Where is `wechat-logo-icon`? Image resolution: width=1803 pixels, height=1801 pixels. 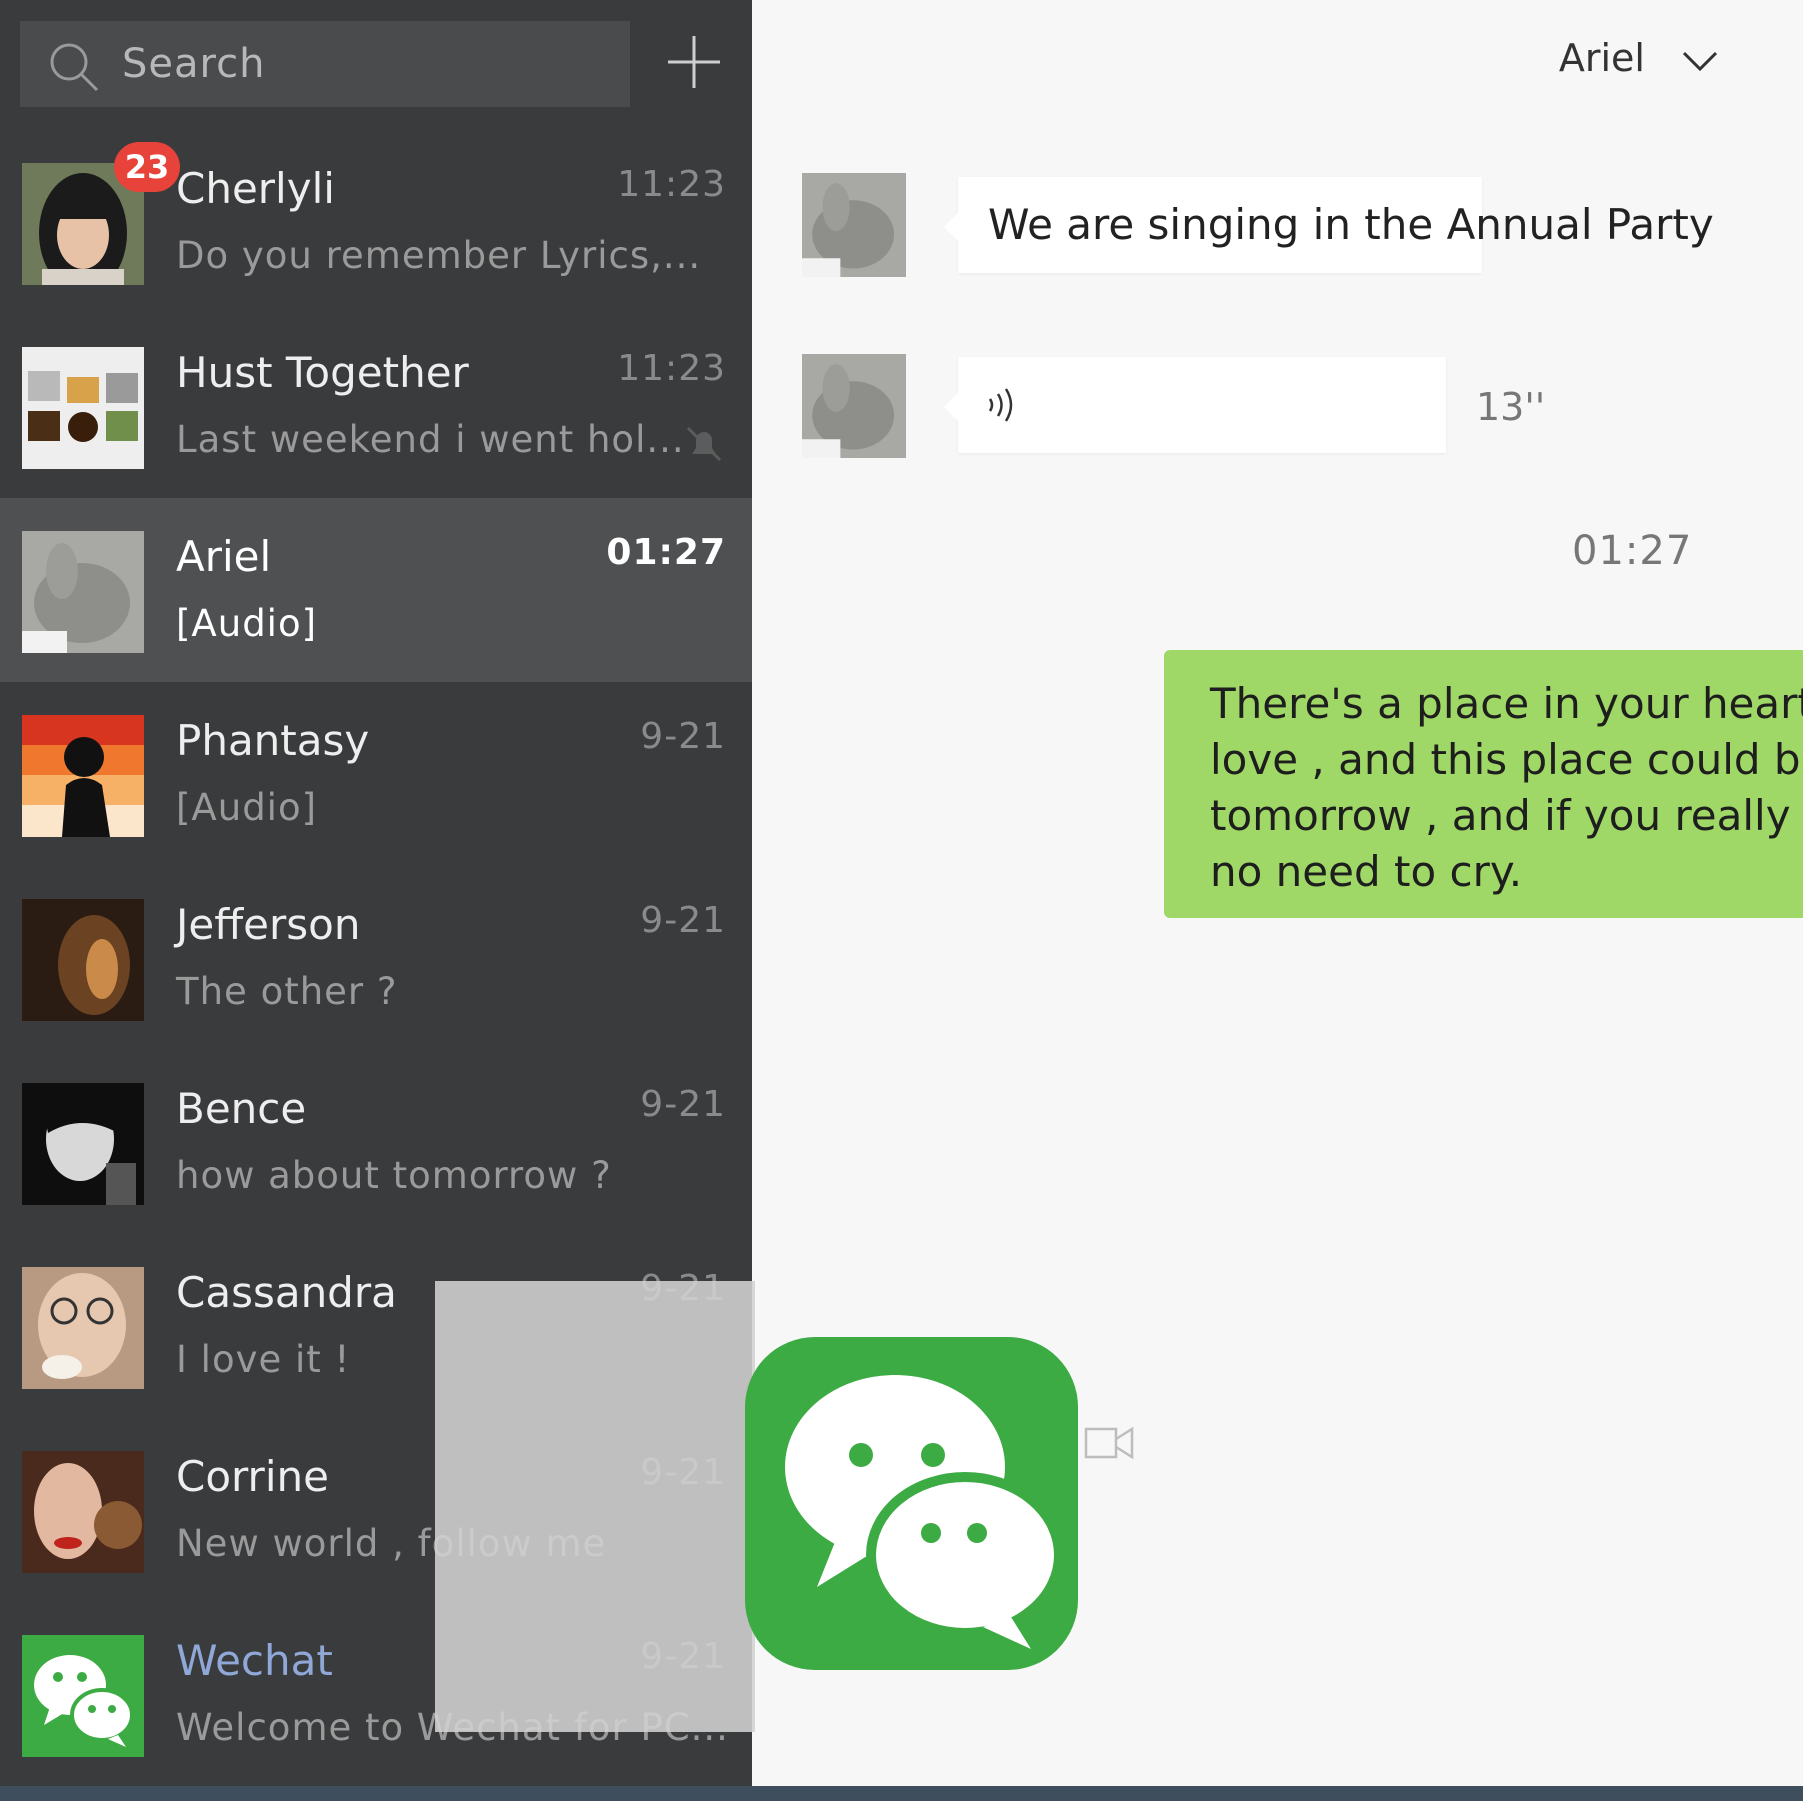
wechat-logo-icon is located at coordinates (911, 1503).